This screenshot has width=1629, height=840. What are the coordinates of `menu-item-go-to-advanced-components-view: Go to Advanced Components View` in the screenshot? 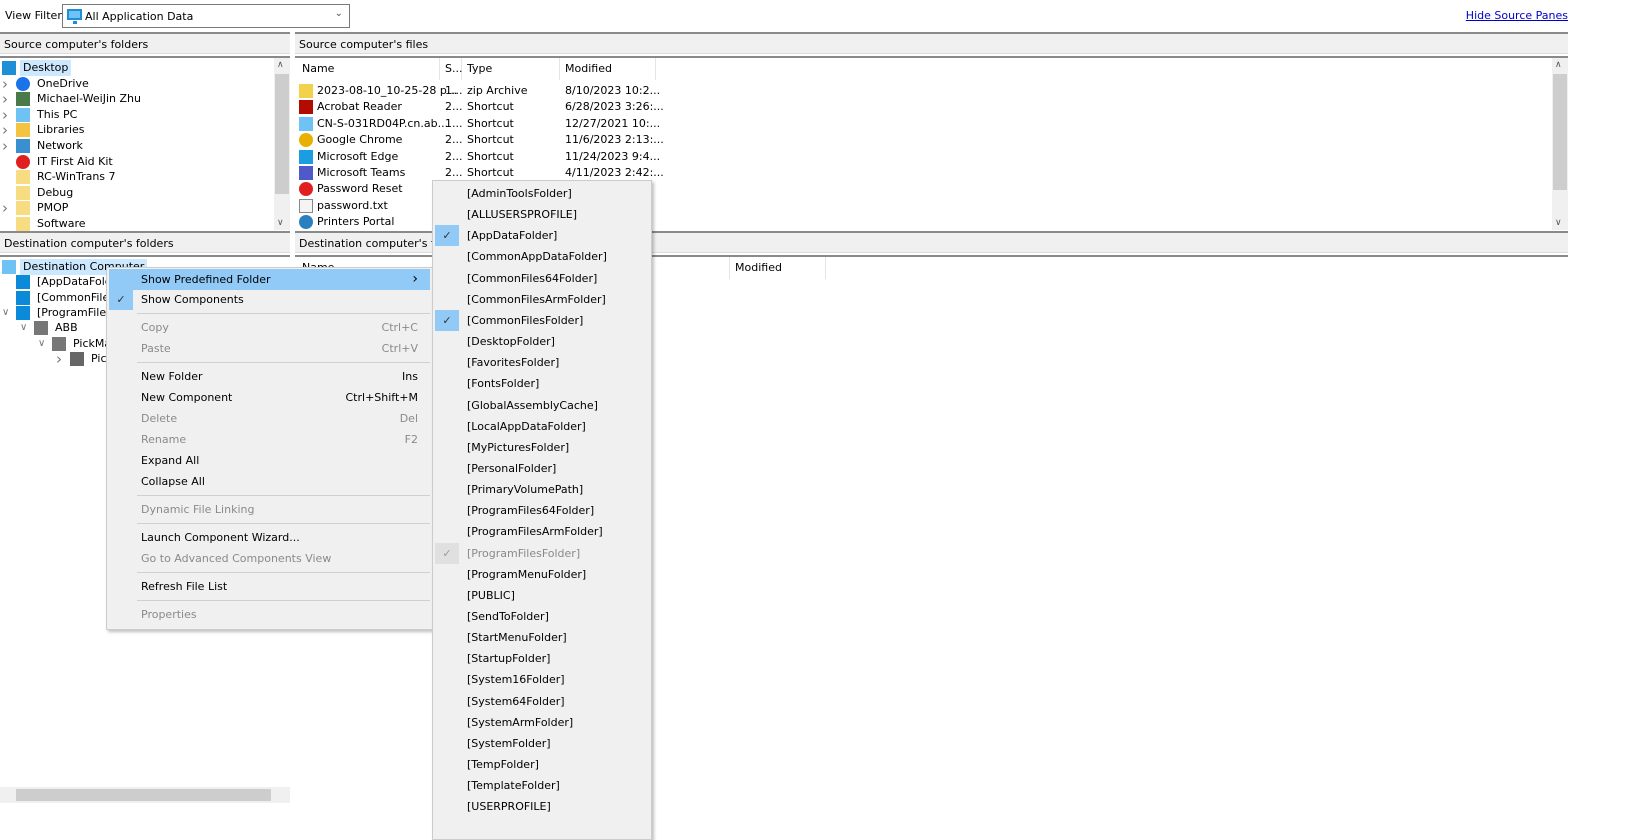 It's located at (269, 558).